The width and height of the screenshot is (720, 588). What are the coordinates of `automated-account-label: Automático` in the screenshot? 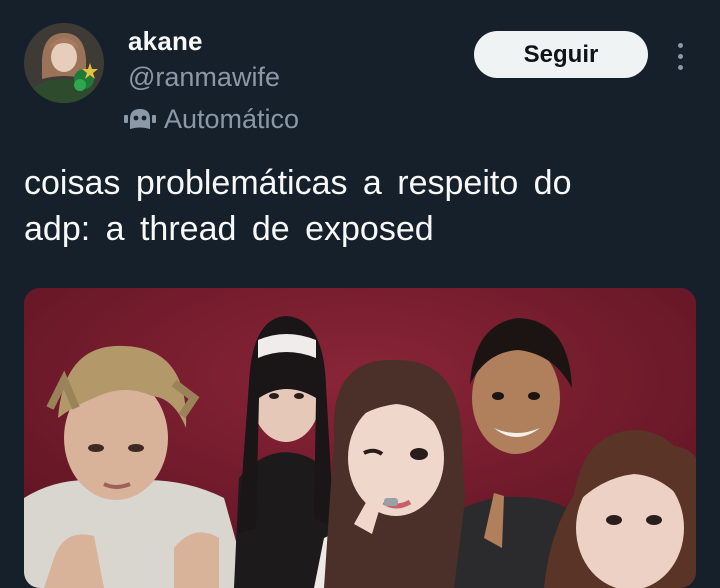 It's located at (211, 119).